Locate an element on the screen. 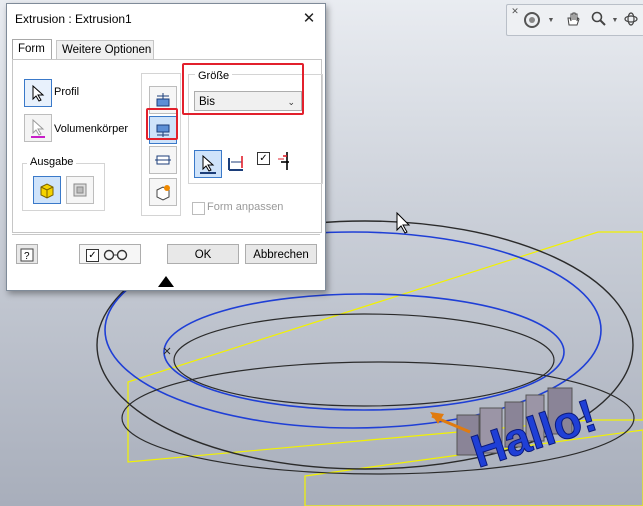  inner-edge is located at coordinates (364, 360).